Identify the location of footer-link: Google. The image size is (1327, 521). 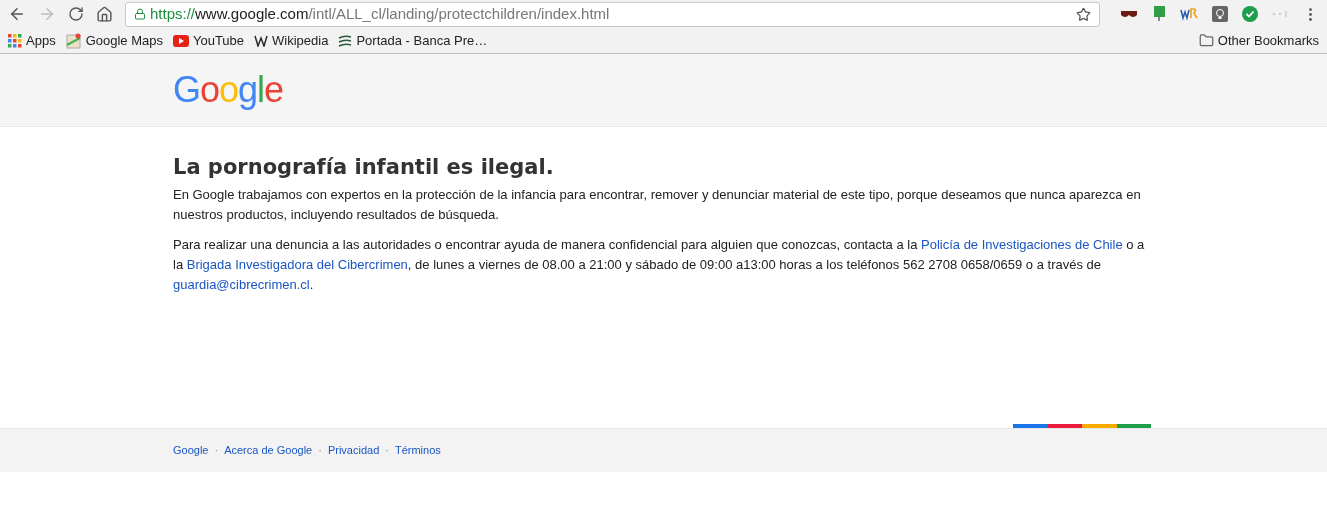
(191, 450).